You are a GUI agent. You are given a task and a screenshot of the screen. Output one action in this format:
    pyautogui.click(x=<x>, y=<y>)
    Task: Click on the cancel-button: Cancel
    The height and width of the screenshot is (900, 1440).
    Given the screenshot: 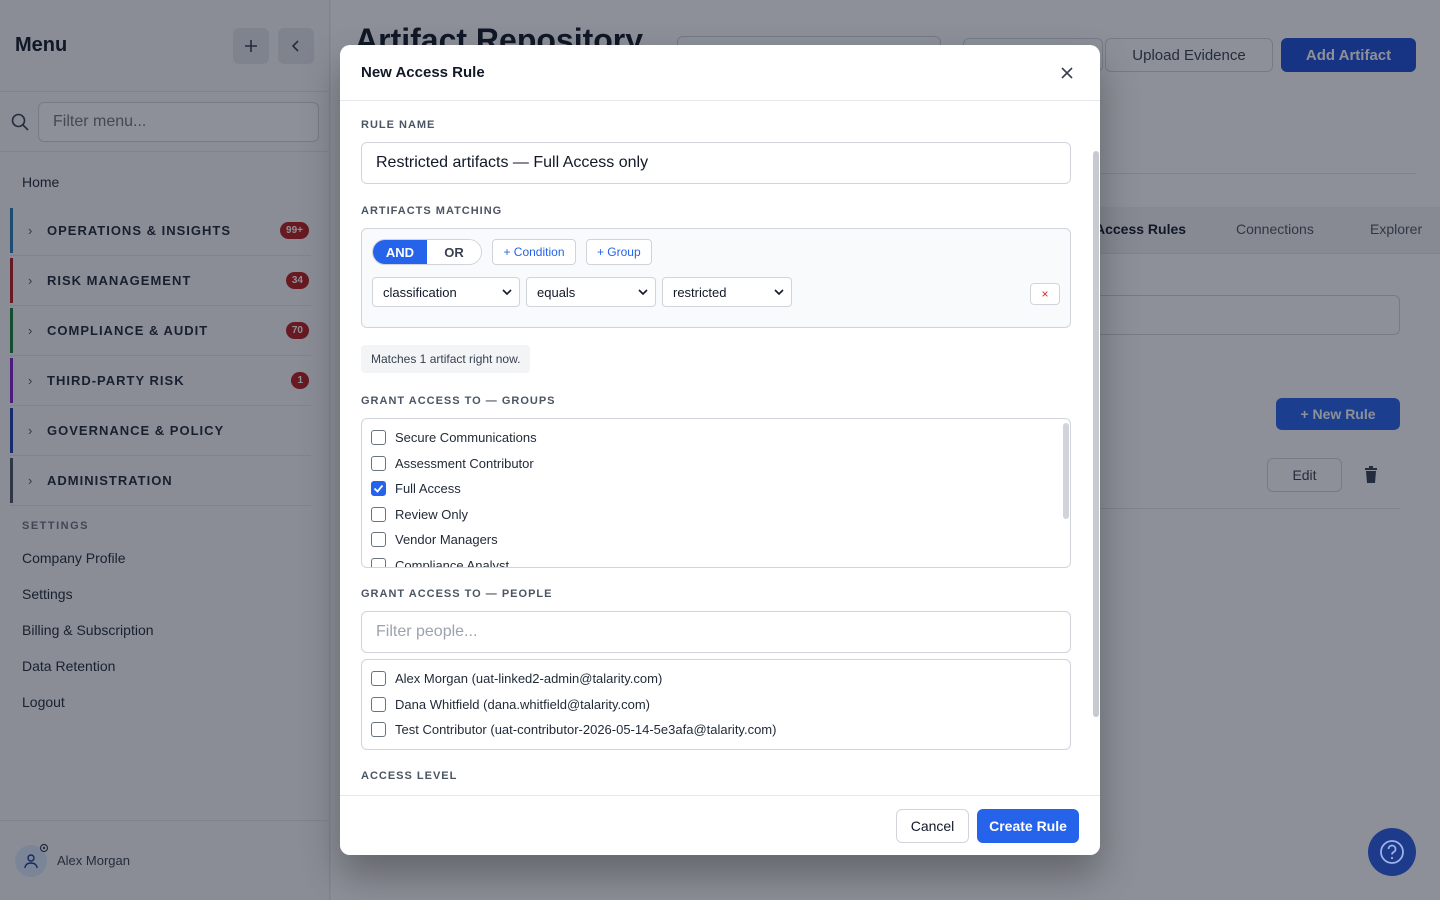 What is the action you would take?
    pyautogui.click(x=932, y=826)
    